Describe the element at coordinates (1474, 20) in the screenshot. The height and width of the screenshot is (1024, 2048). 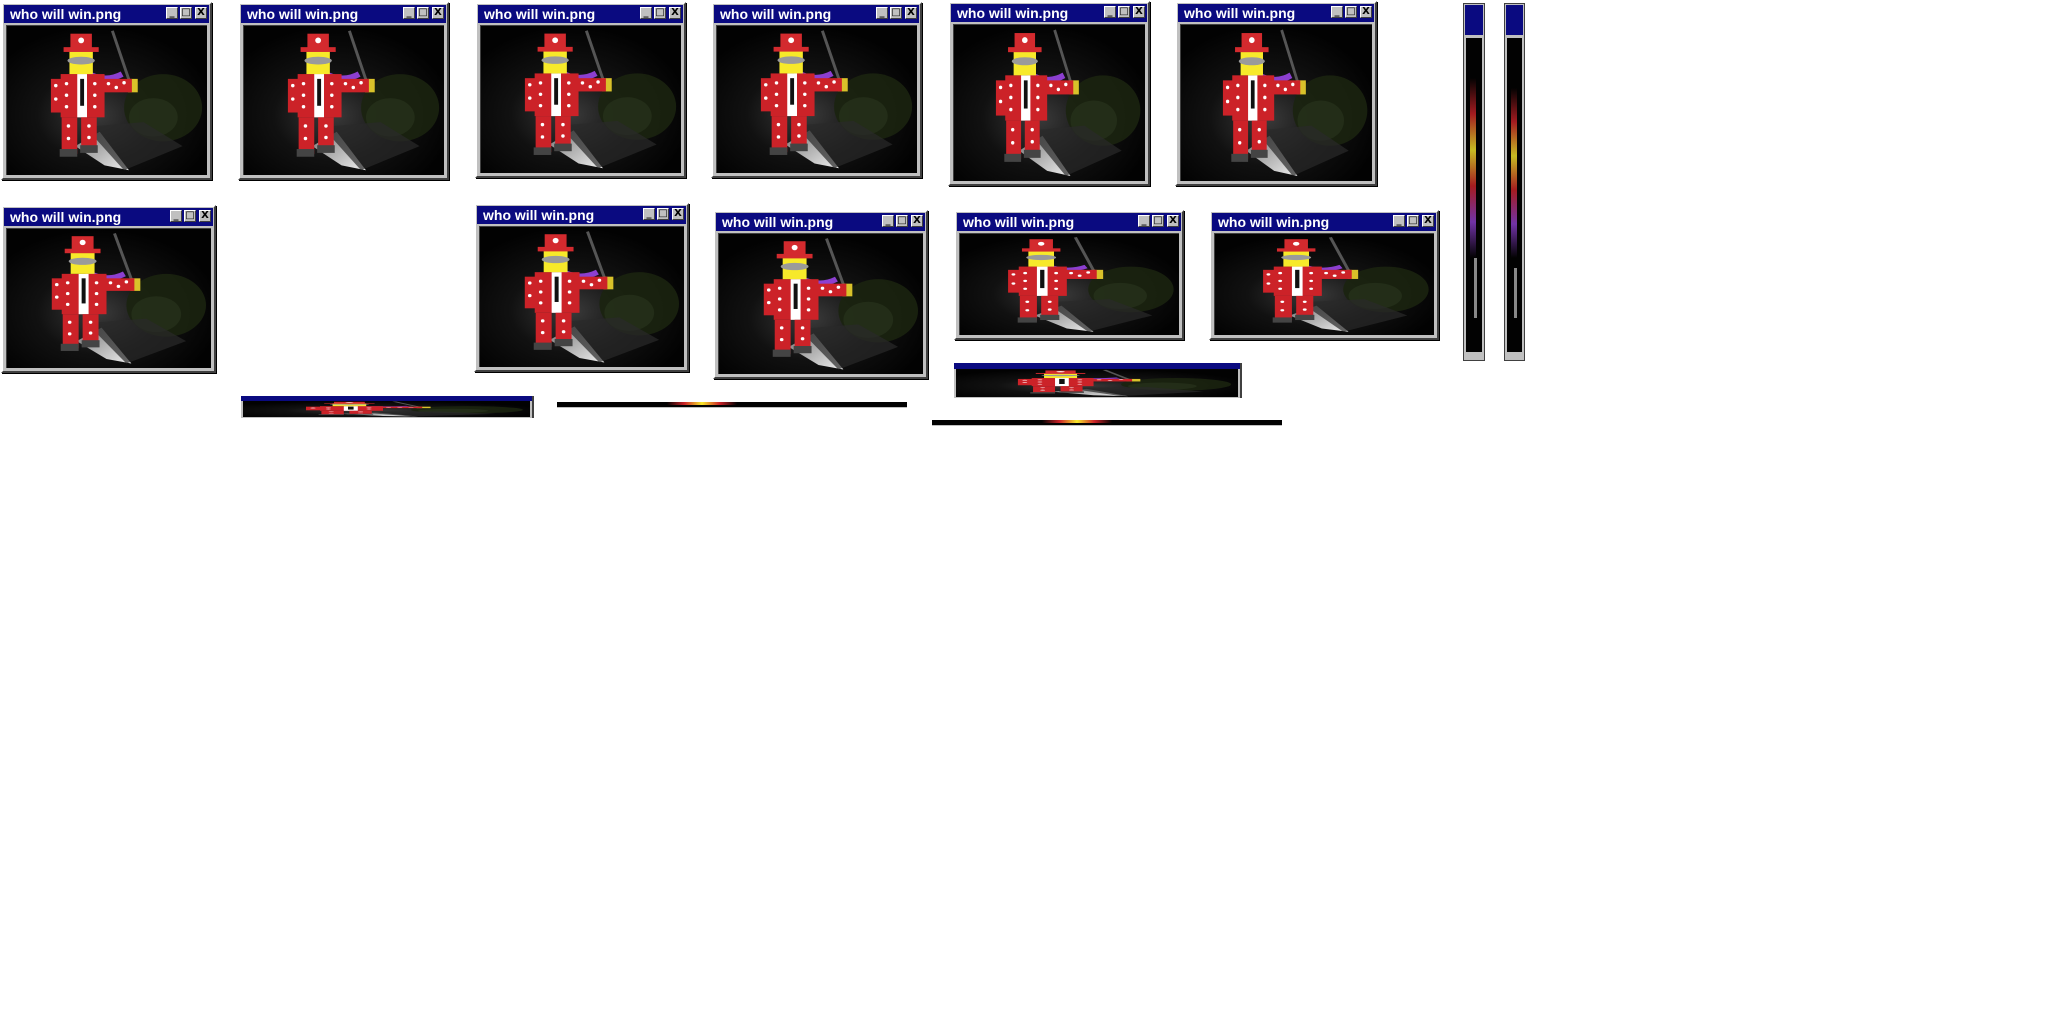
I see `title-bar` at that location.